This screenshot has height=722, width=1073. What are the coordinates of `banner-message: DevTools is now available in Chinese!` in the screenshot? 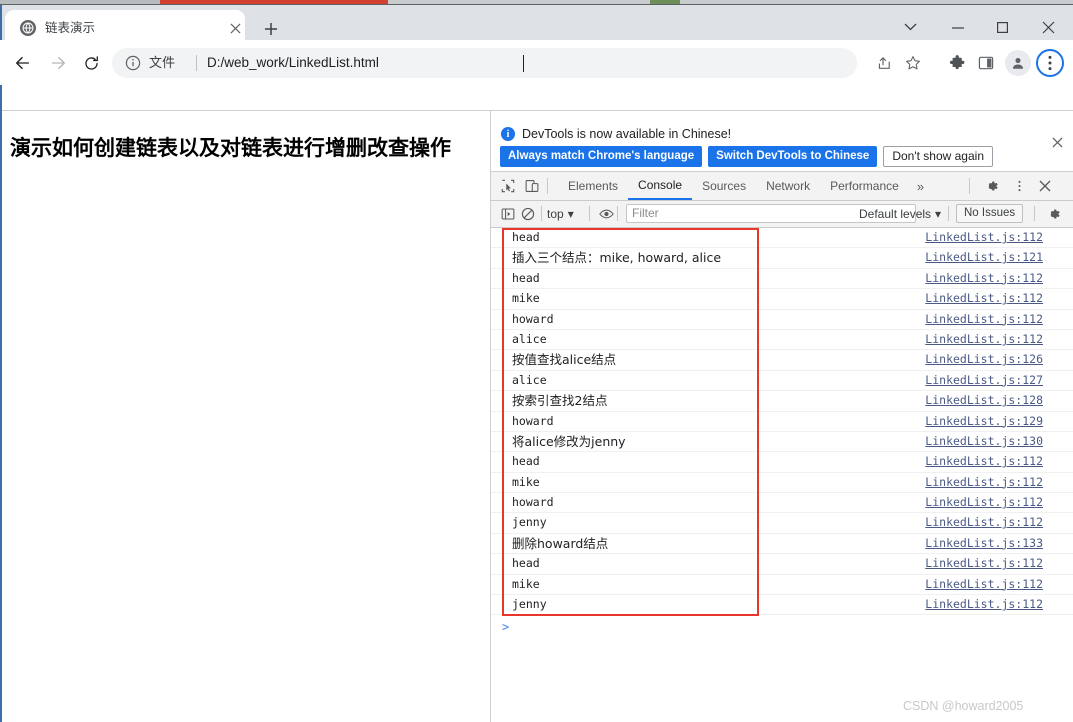 It's located at (627, 134).